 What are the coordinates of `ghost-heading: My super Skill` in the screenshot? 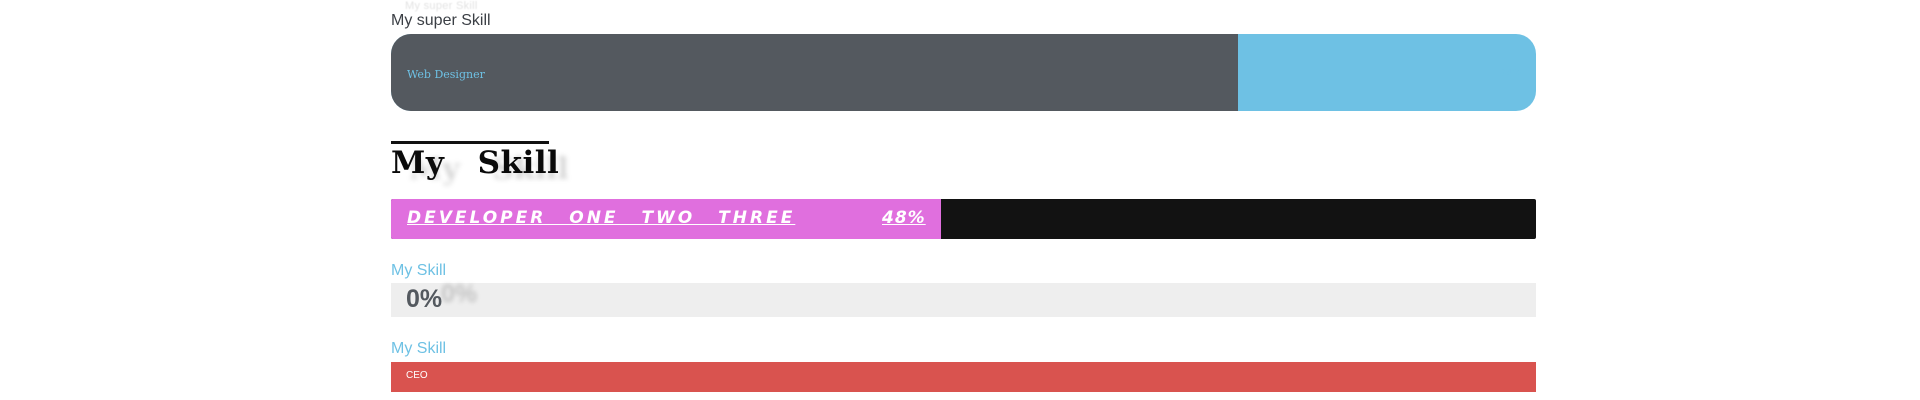 It's located at (441, 6).